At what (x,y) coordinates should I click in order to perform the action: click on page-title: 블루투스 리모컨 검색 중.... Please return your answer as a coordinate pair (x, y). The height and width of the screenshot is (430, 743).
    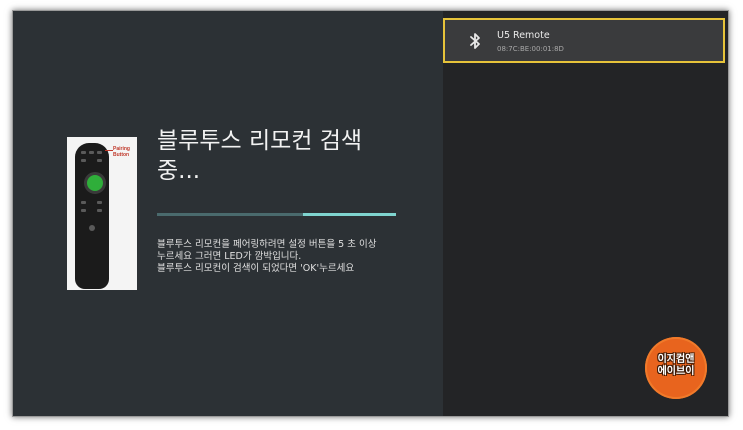
    Looking at the image, I should click on (287, 156).